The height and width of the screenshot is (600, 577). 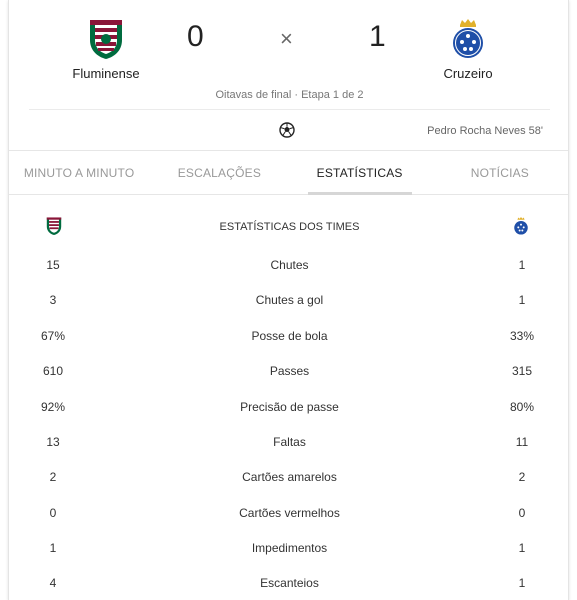 I want to click on stats-title: ESTATÍSTICAS DOS TIMES, so click(x=289, y=227).